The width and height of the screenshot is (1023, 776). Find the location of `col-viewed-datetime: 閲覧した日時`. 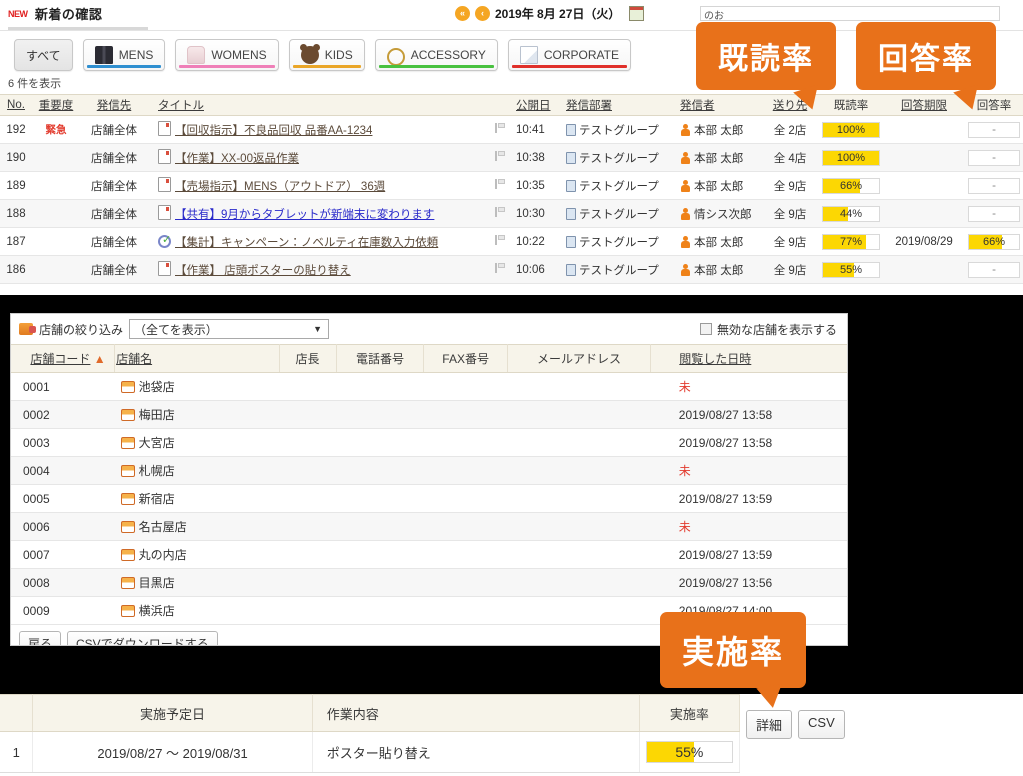

col-viewed-datetime: 閲覧した日時 is located at coordinates (748, 358).